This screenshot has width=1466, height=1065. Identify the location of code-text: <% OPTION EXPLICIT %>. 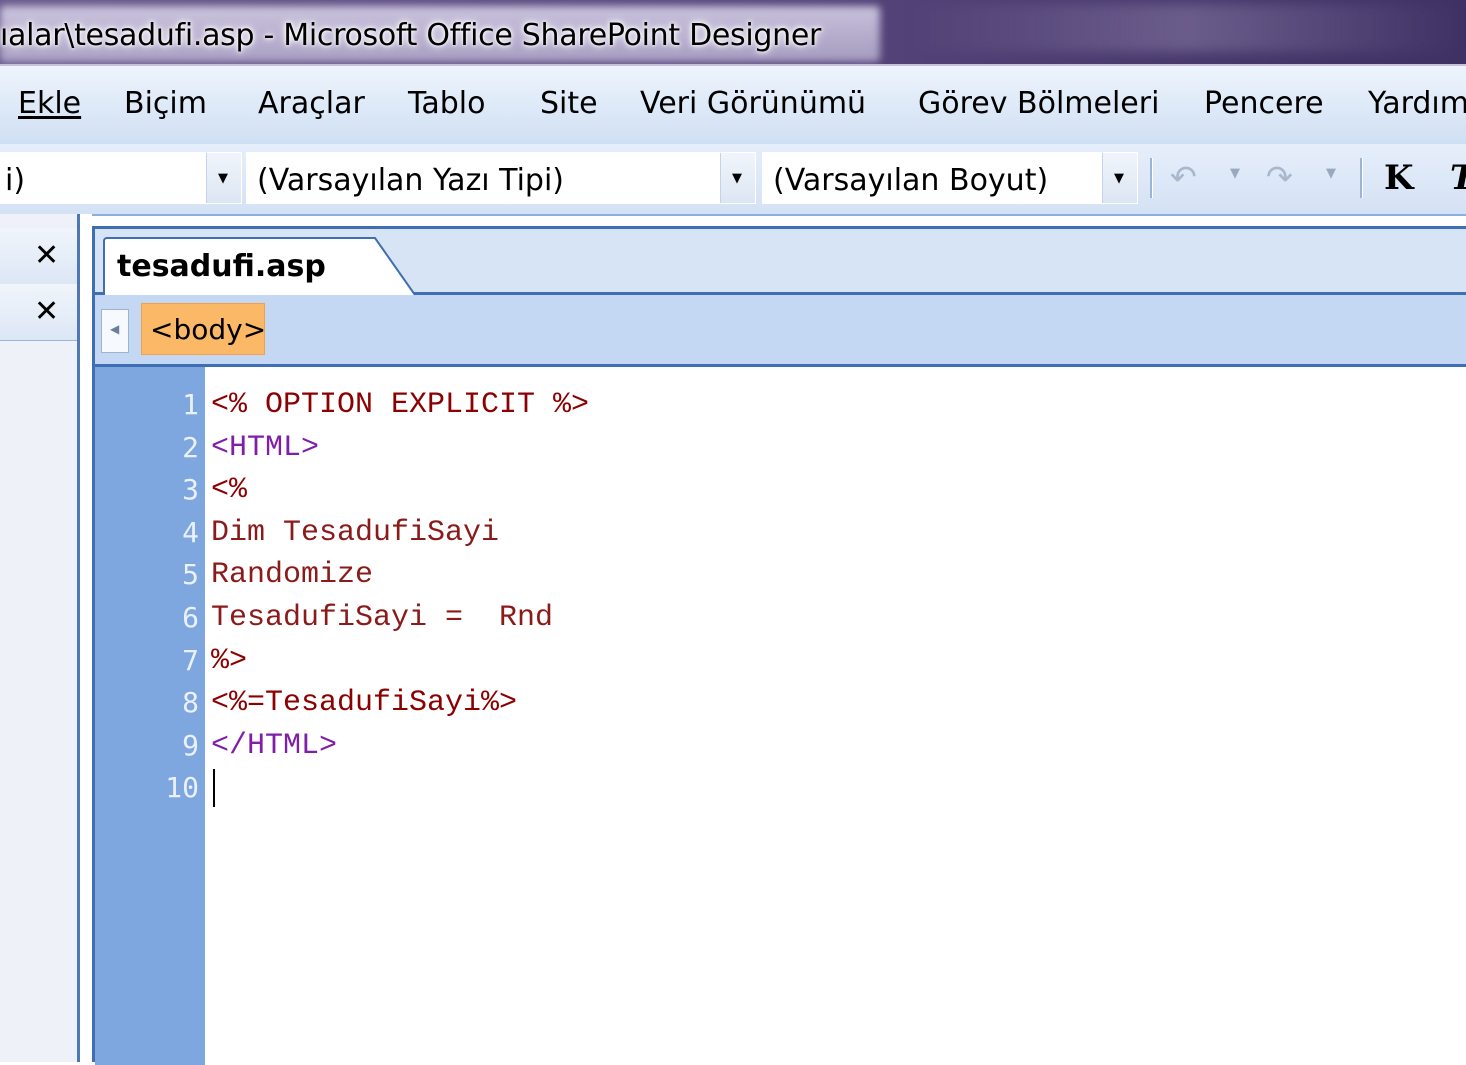
(400, 405).